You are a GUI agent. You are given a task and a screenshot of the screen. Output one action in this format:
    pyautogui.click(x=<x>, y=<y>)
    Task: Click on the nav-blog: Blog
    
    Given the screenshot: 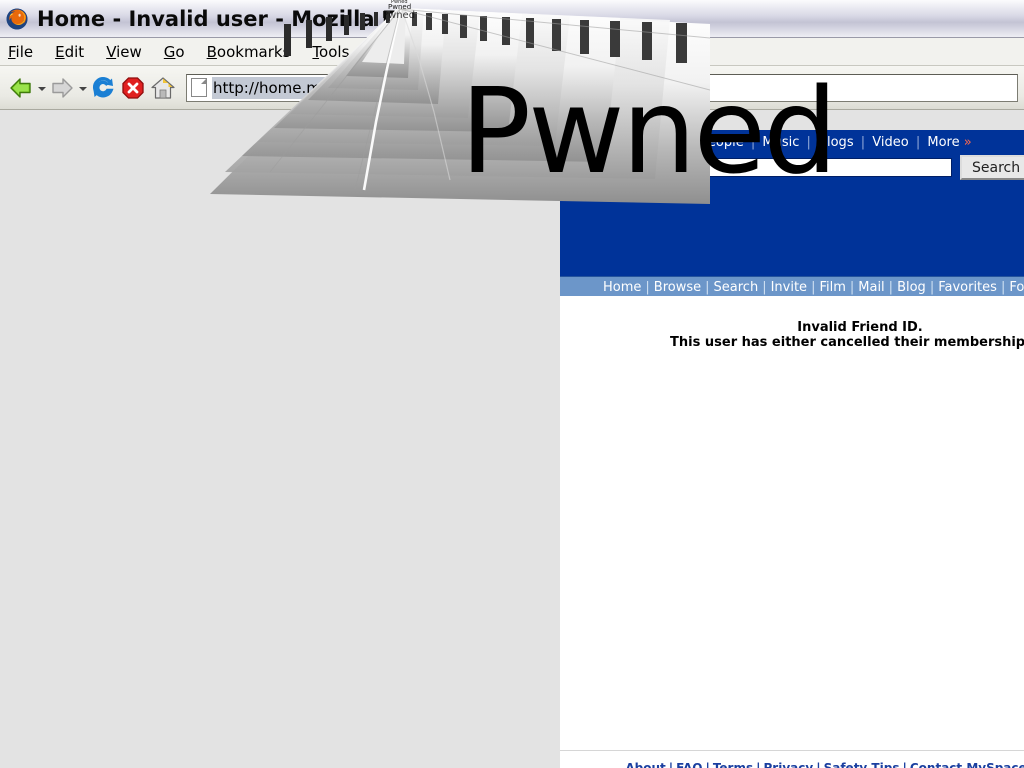 What is the action you would take?
    pyautogui.click(x=911, y=287)
    